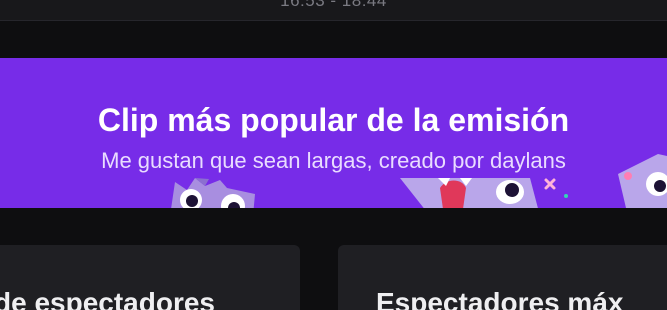 This screenshot has width=667, height=310. What do you see at coordinates (150, 277) in the screenshot?
I see `stat-card-viewers: de espectadores` at bounding box center [150, 277].